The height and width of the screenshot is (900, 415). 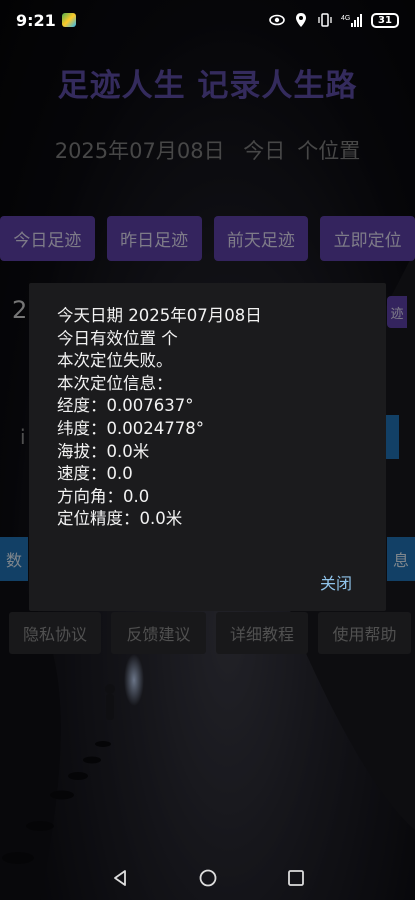 I want to click on system-nav-bar, so click(x=207, y=878).